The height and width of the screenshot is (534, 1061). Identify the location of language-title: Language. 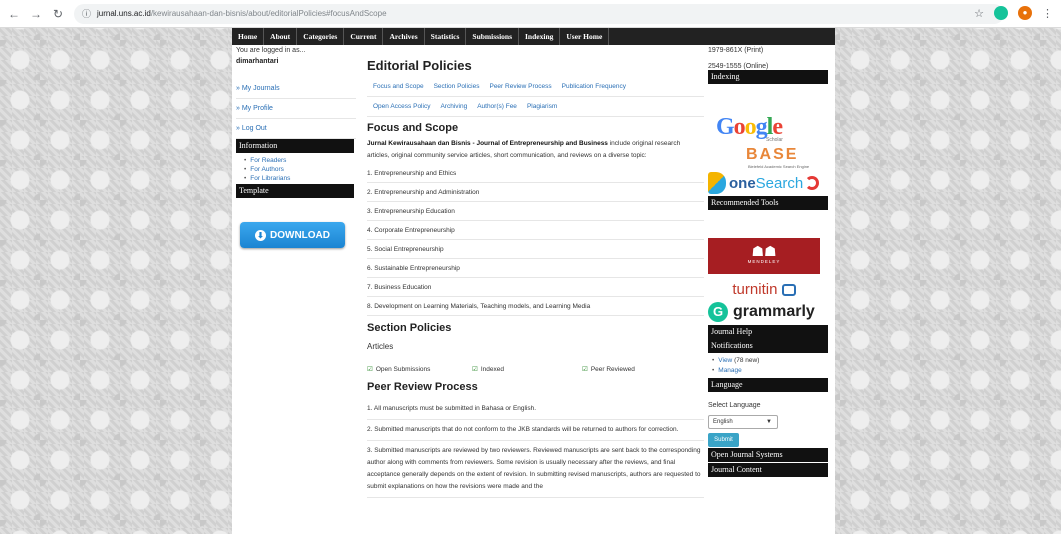
(768, 385).